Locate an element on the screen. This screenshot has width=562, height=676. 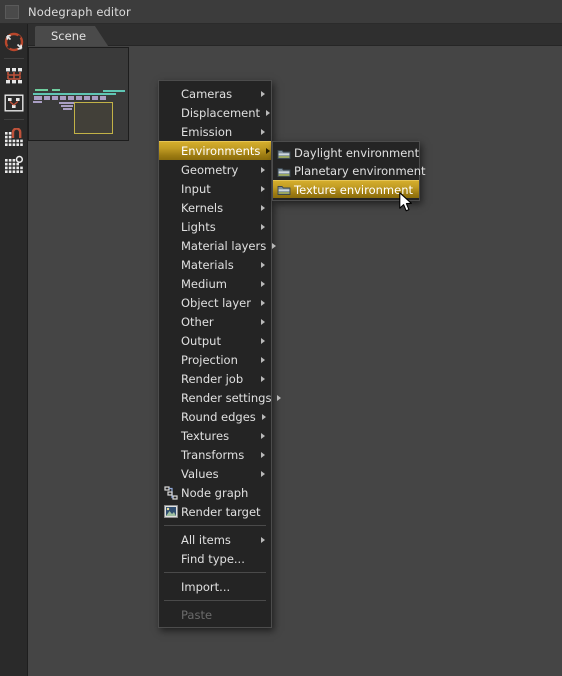
node-group-icon is located at coordinates (14, 76).